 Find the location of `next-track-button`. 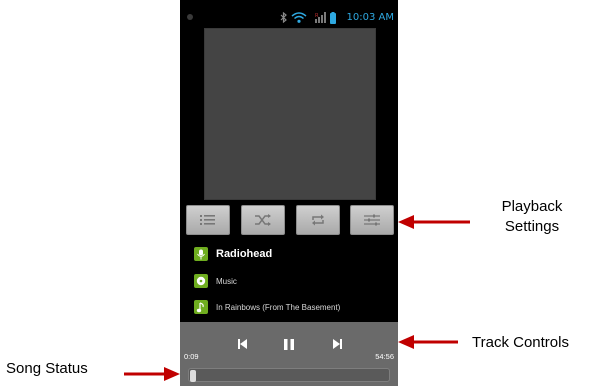

next-track-button is located at coordinates (337, 344).